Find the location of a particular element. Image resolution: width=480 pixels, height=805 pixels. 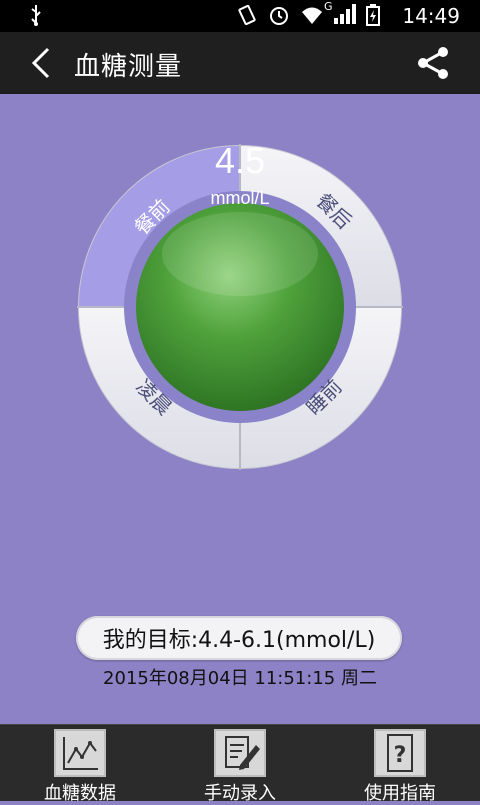

bottom-tab-bar: 血糖数据 手动录入 ? 使用指南 is located at coordinates (240, 764).